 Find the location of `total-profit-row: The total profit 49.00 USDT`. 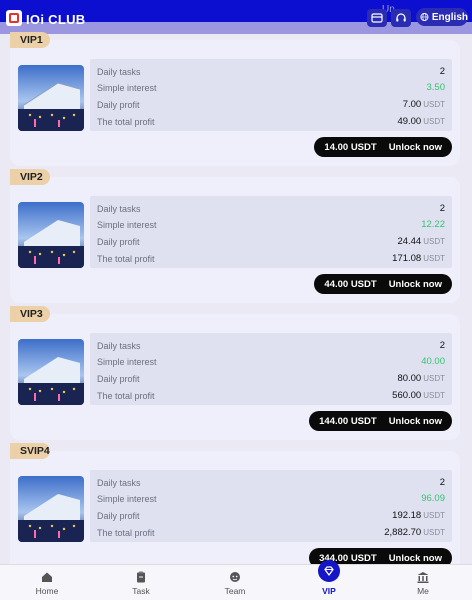

total-profit-row: The total profit 49.00 USDT is located at coordinates (271, 122).